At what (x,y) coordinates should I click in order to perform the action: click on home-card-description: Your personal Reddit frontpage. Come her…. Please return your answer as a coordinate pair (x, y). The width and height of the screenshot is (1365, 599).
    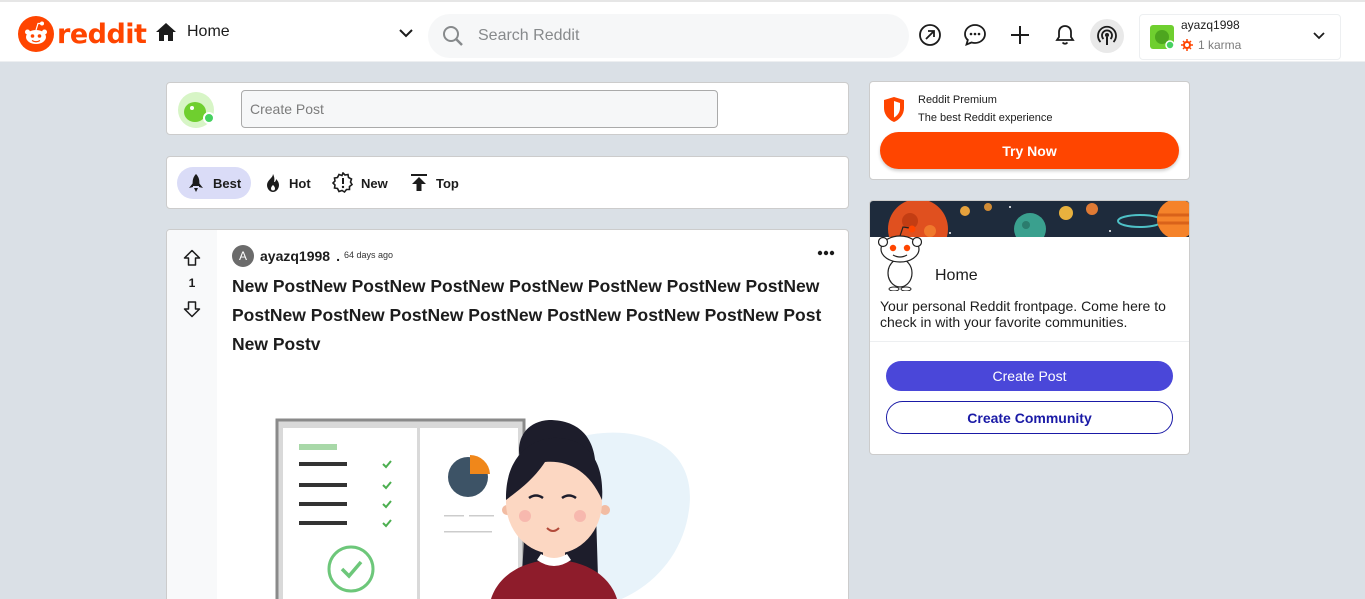
    Looking at the image, I should click on (1023, 314).